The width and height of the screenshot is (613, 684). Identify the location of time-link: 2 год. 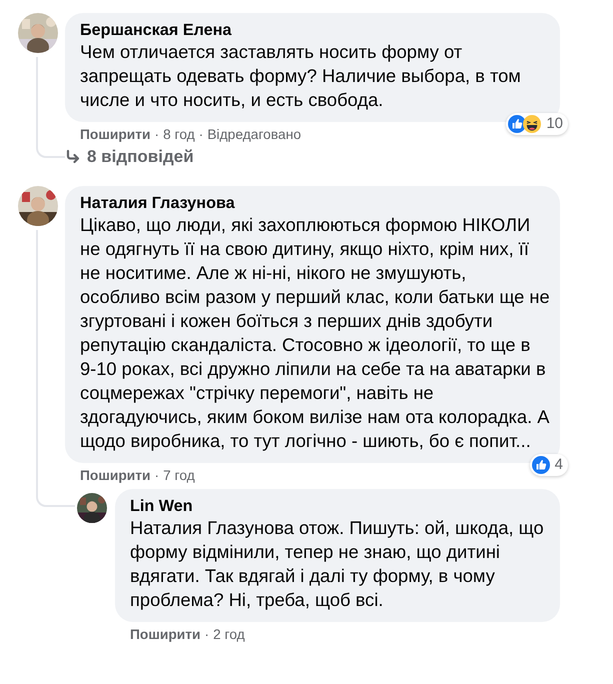
(229, 635).